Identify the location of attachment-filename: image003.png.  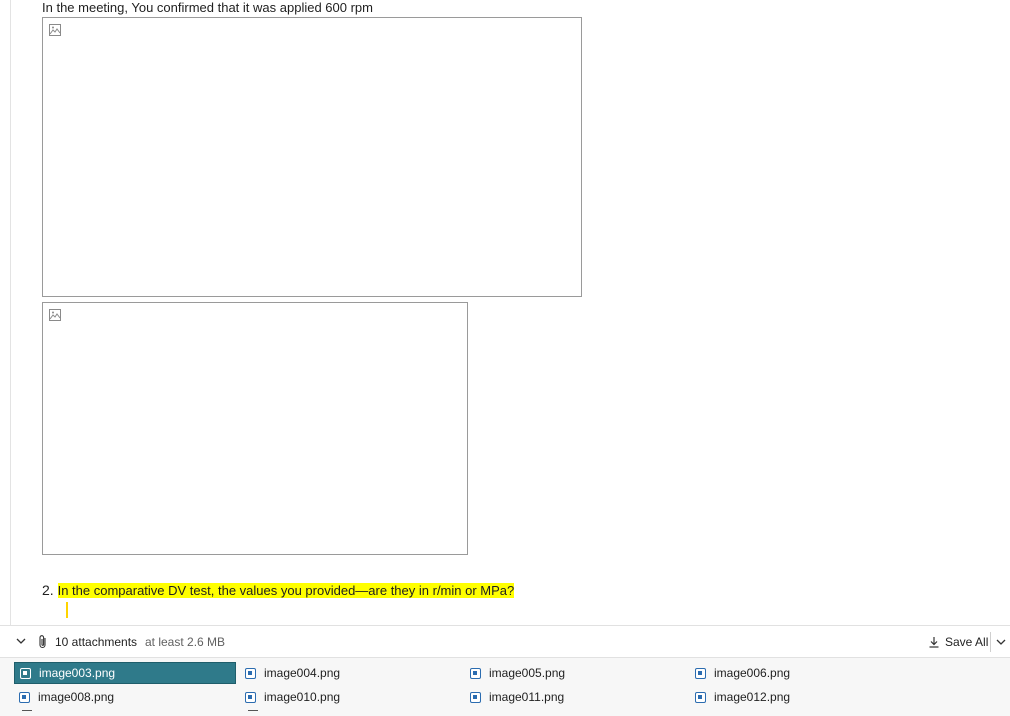
(77, 673).